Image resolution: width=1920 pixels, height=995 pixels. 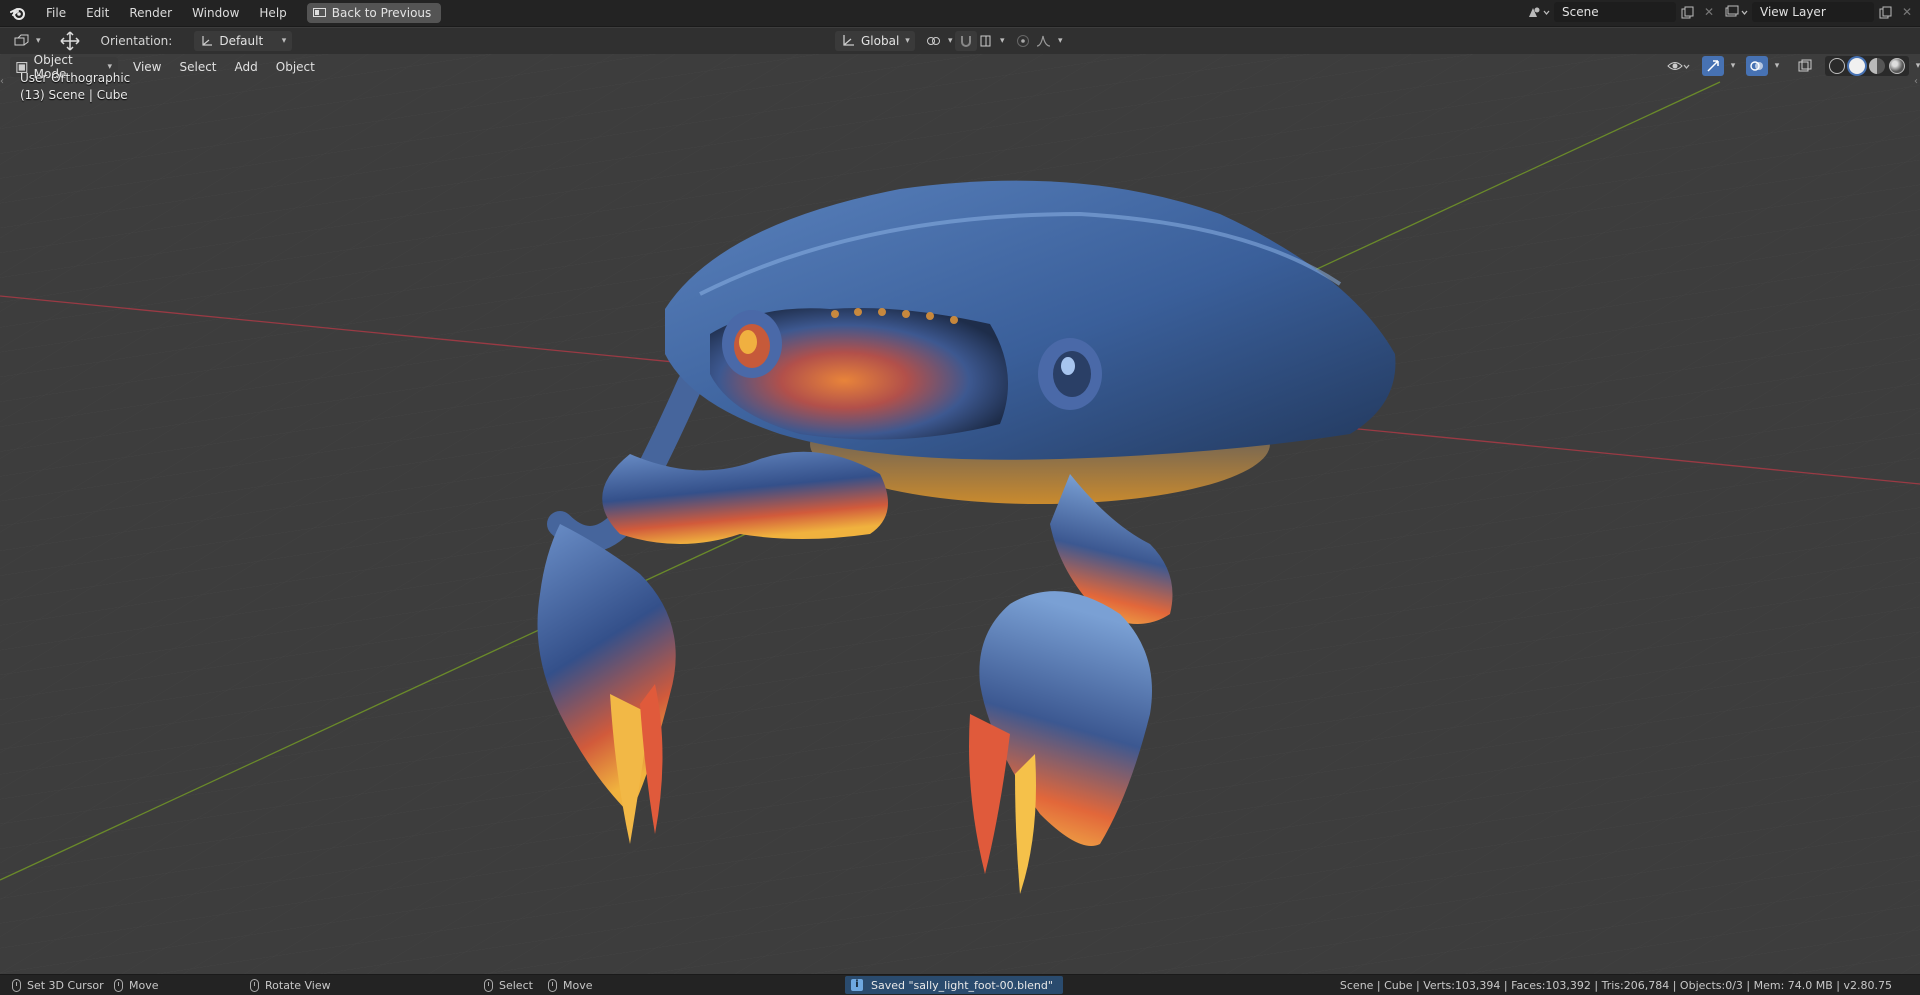 I want to click on global-axes-icon, so click(x=848, y=40).